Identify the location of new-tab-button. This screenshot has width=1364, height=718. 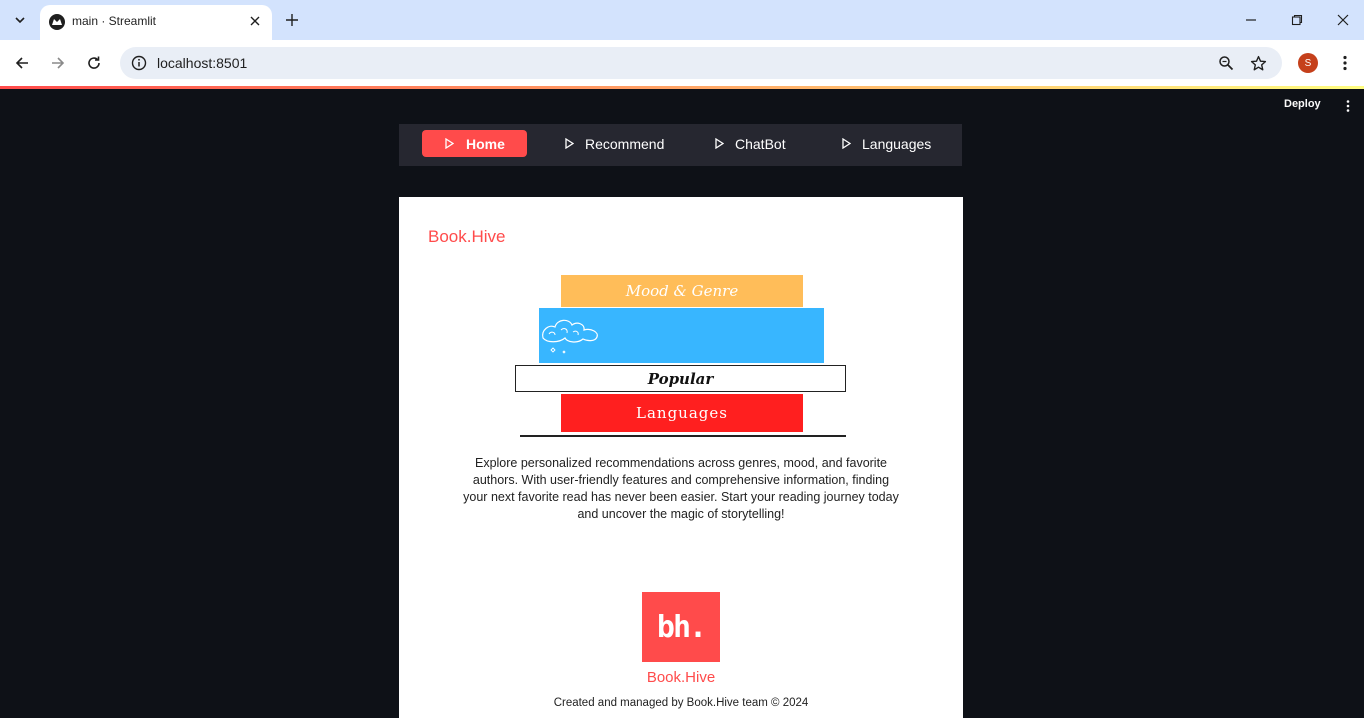
(292, 20).